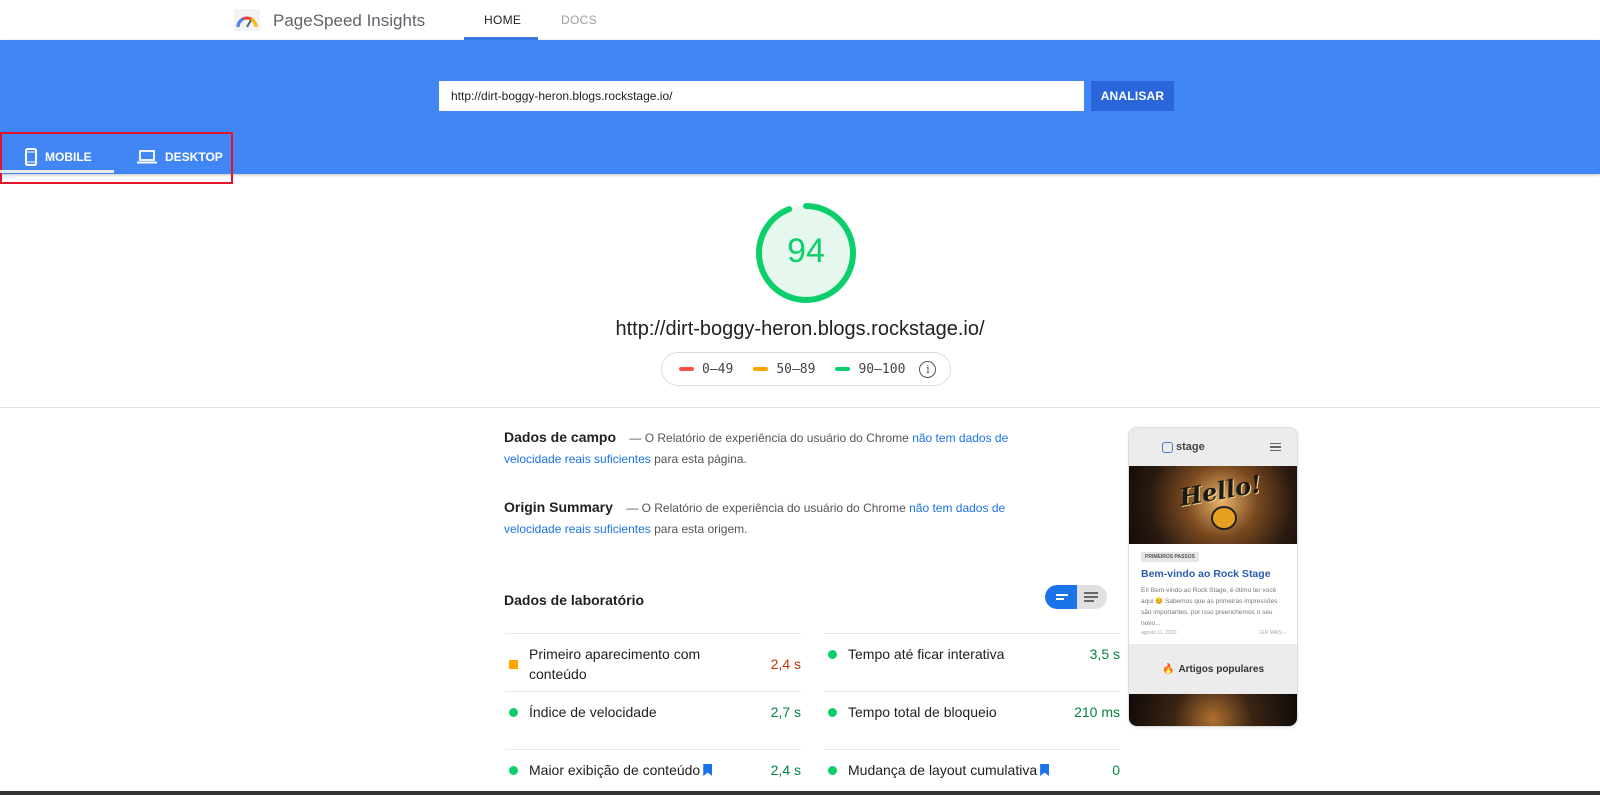 Image resolution: width=1600 pixels, height=795 pixels. What do you see at coordinates (579, 20) in the screenshot?
I see `tab-docs: DOCS` at bounding box center [579, 20].